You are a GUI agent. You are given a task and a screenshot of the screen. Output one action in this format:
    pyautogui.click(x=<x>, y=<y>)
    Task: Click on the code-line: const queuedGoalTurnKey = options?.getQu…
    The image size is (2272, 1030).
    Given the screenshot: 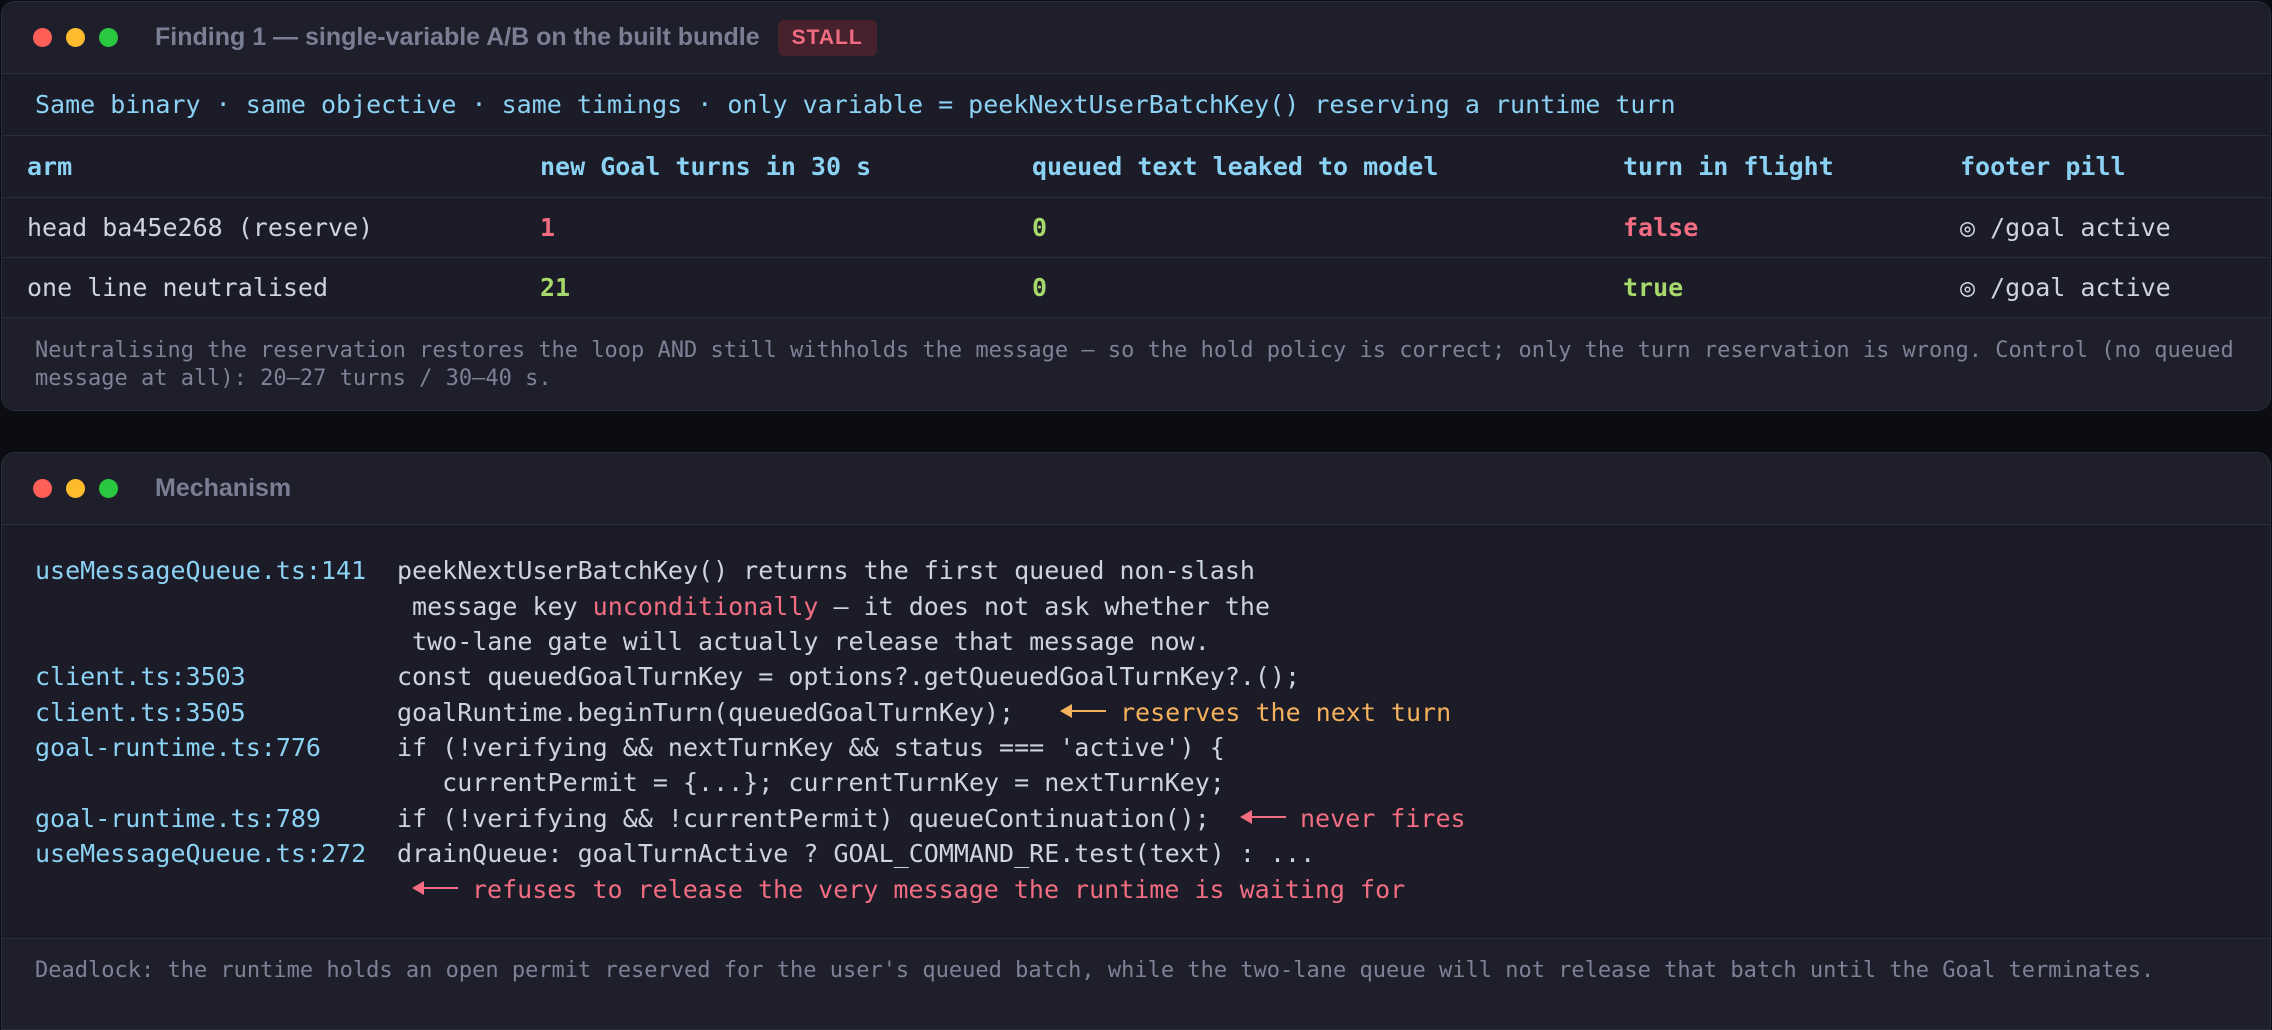 What is the action you would take?
    pyautogui.click(x=849, y=676)
    